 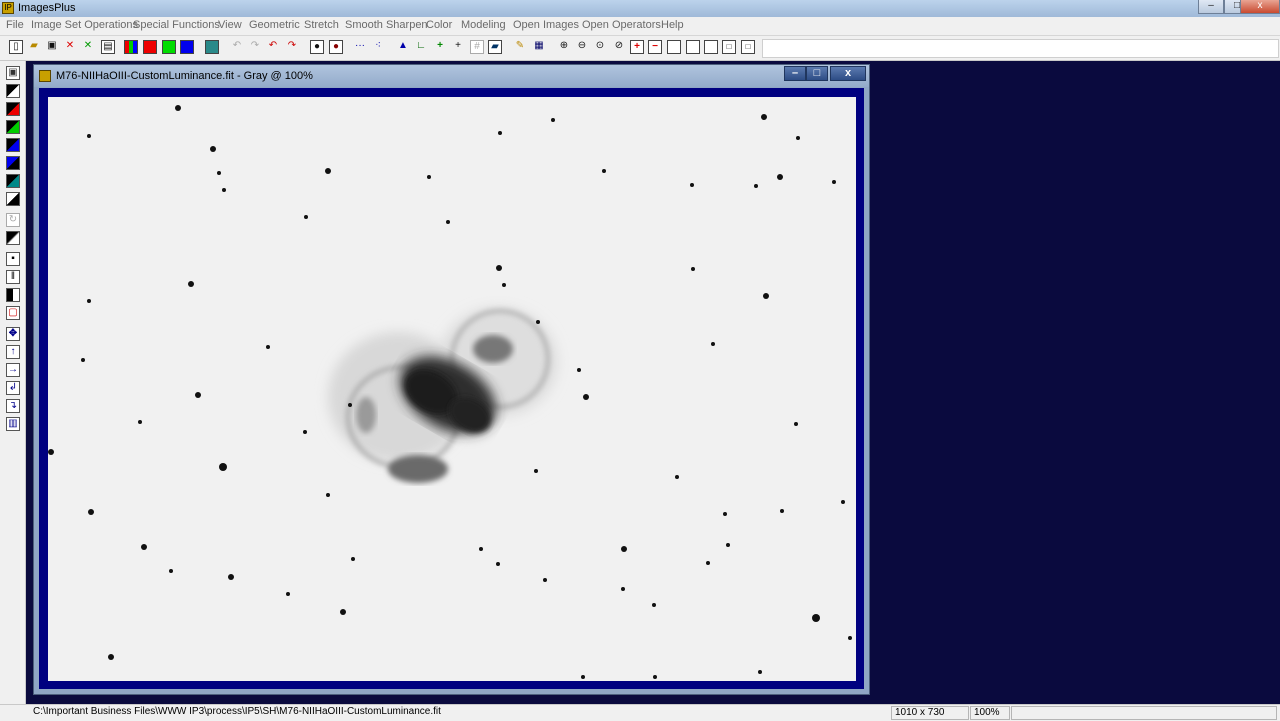 I want to click on image-minimize-button: –, so click(x=795, y=73).